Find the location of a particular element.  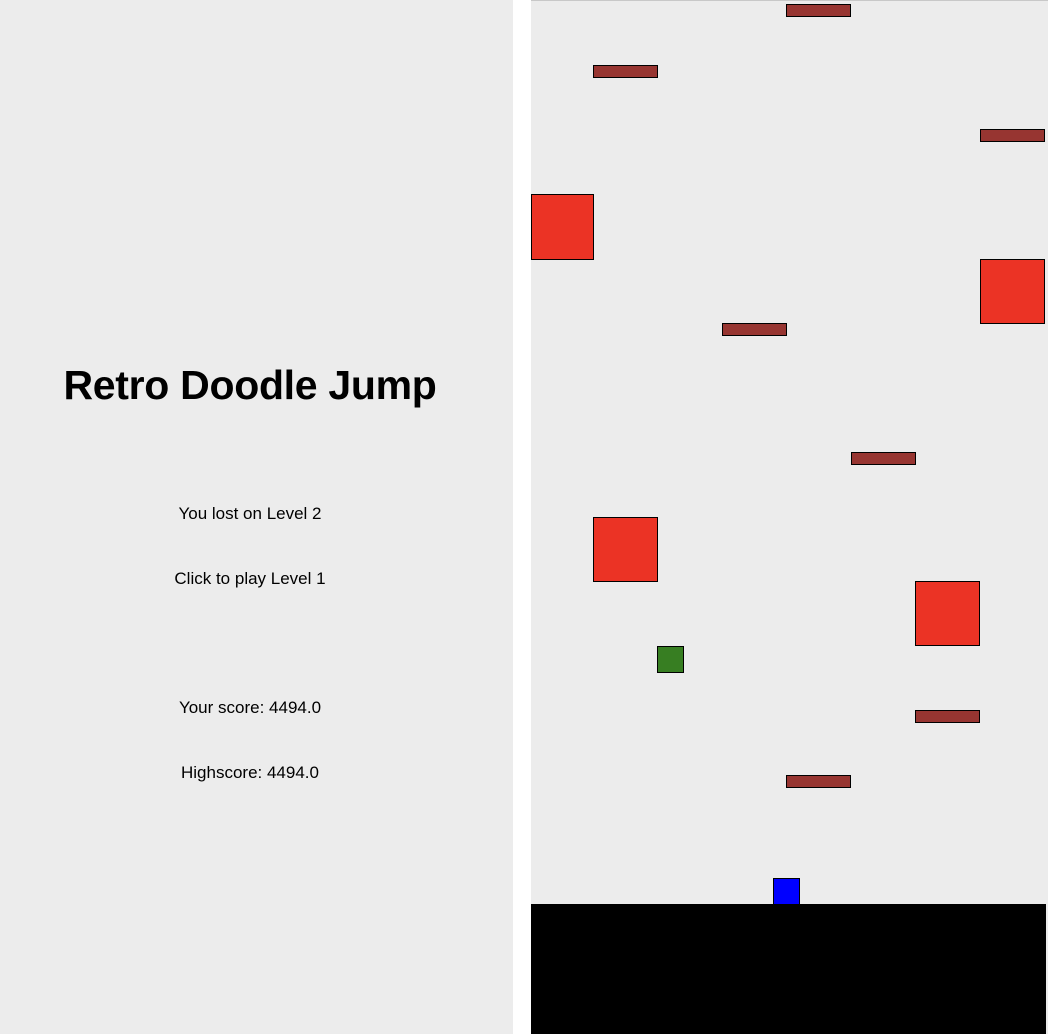

ground is located at coordinates (788, 969).